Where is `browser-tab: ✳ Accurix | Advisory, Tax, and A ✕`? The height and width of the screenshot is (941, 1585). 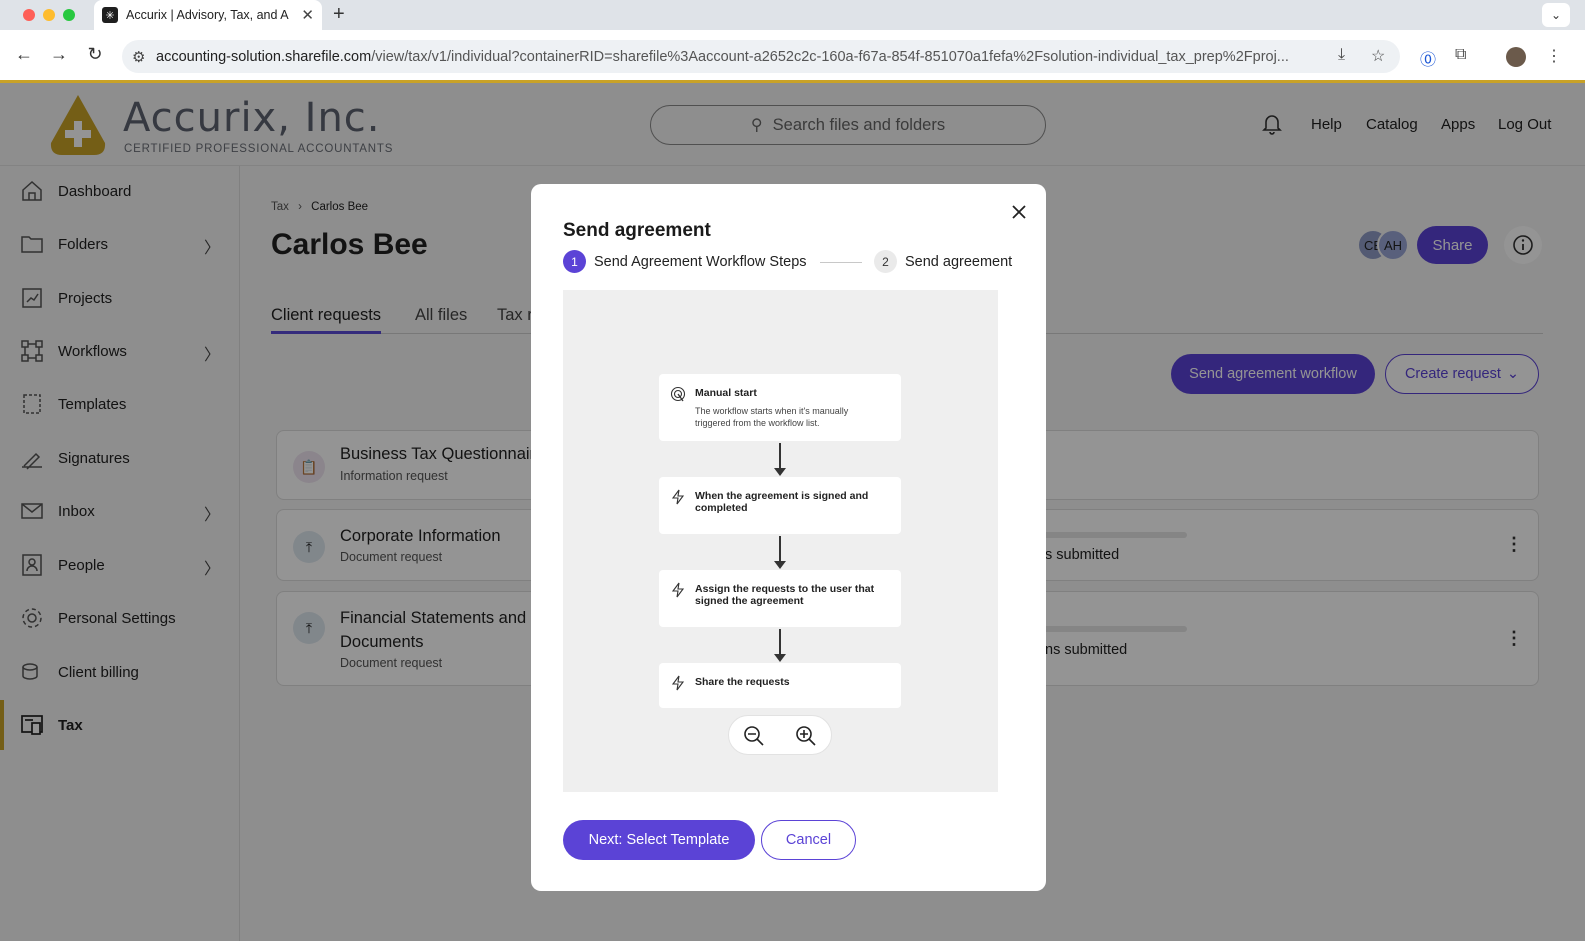
browser-tab: ✳ Accurix | Advisory, Tax, and A ✕ is located at coordinates (208, 15).